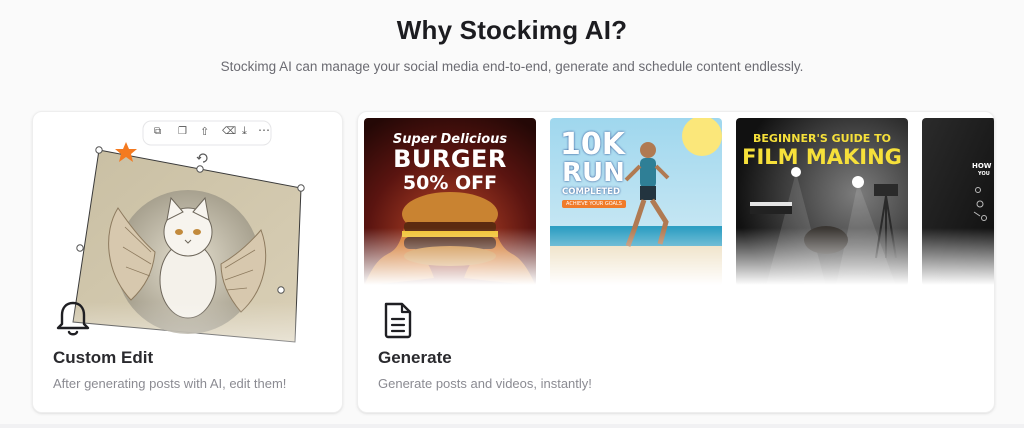 Image resolution: width=1024 pixels, height=428 pixels. Describe the element at coordinates (594, 204) in the screenshot. I see `run-badge: ACHIEVE YOUR GOALS` at that location.